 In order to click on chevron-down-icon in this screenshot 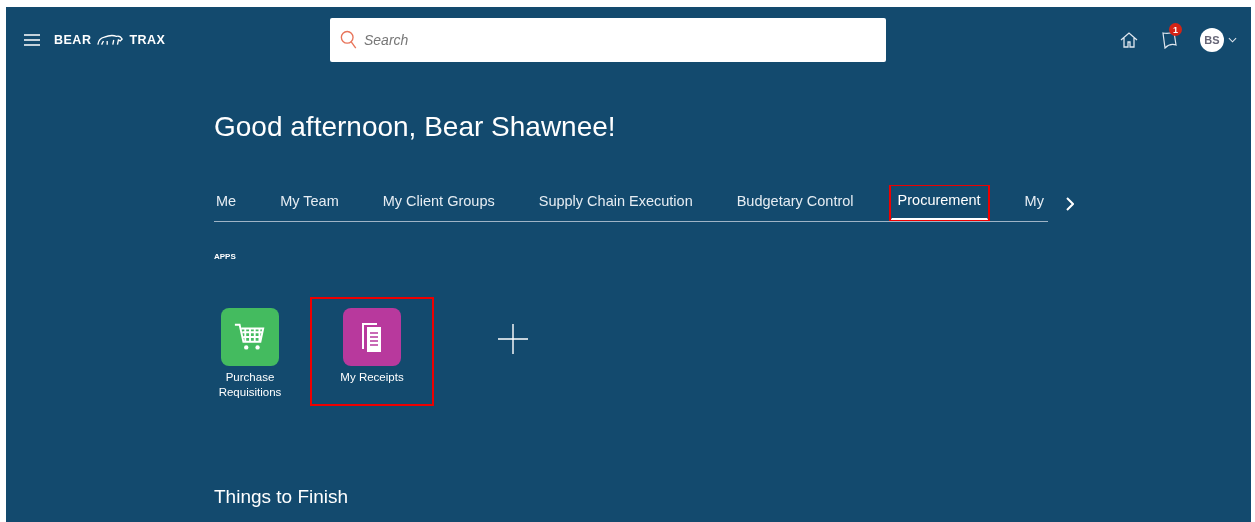, I will do `click(1232, 40)`.